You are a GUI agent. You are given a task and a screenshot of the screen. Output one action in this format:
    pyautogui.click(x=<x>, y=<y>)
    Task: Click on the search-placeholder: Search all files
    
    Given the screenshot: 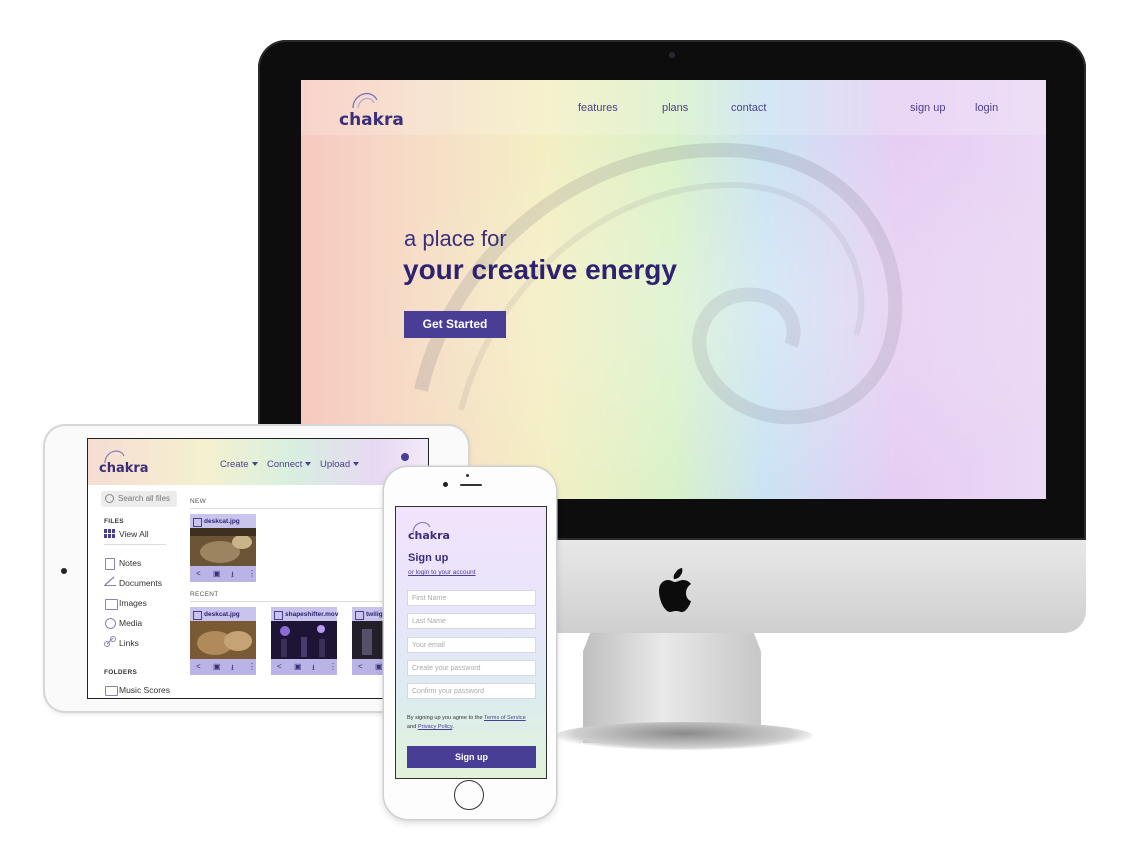 What is the action you would take?
    pyautogui.click(x=144, y=498)
    